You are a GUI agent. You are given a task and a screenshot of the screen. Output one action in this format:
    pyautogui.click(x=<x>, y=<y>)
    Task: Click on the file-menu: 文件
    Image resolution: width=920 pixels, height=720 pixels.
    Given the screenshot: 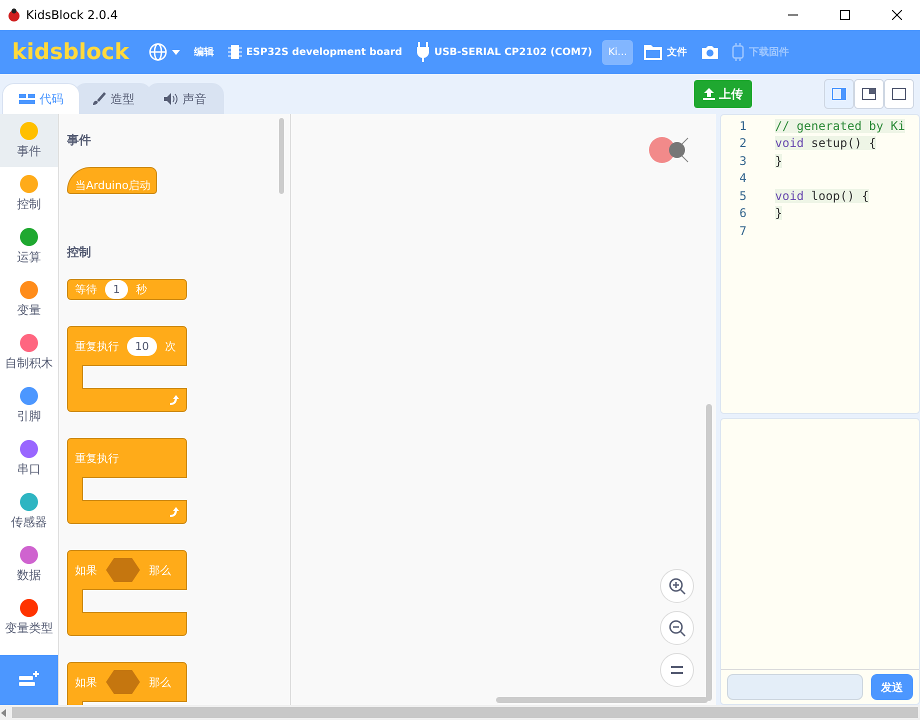 What is the action you would take?
    pyautogui.click(x=665, y=52)
    